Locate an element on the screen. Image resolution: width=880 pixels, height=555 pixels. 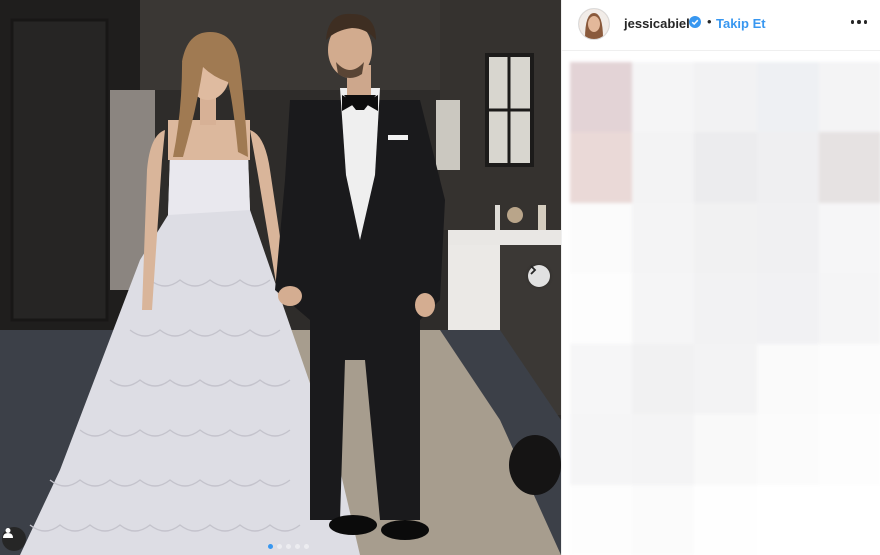
user-tag-icon is located at coordinates (8, 533).